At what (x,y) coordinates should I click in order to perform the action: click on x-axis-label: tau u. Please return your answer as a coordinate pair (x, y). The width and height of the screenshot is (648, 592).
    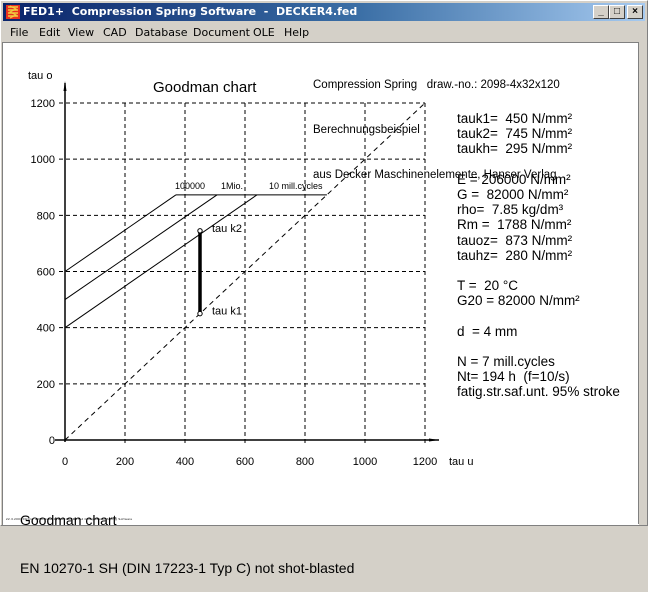
    Looking at the image, I should click on (461, 462).